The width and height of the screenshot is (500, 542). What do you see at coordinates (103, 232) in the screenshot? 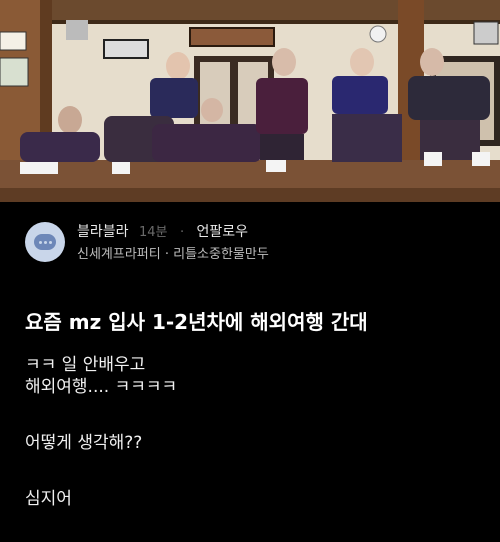
I see `author-name: 블라블라` at bounding box center [103, 232].